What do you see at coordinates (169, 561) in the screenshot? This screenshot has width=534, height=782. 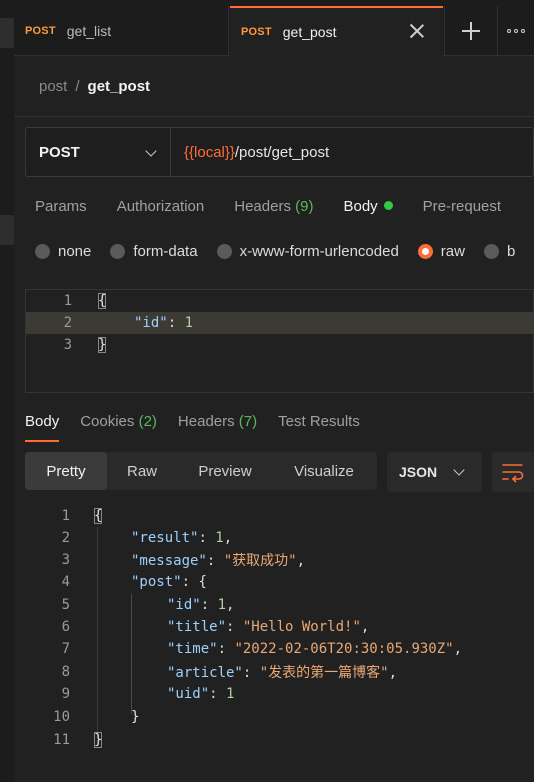 I see `json-key: "message"` at bounding box center [169, 561].